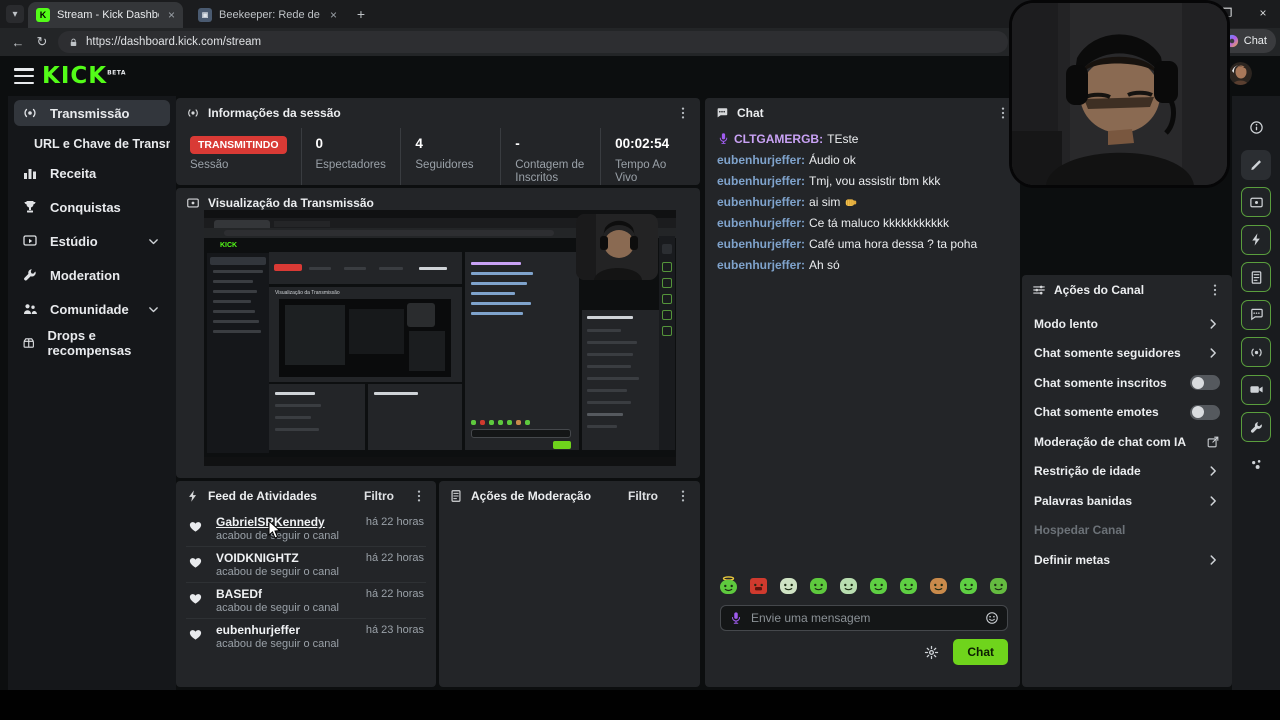 This screenshot has height=720, width=1280. What do you see at coordinates (643, 496) in the screenshot?
I see `moderation-filter-button: Filtro` at bounding box center [643, 496].